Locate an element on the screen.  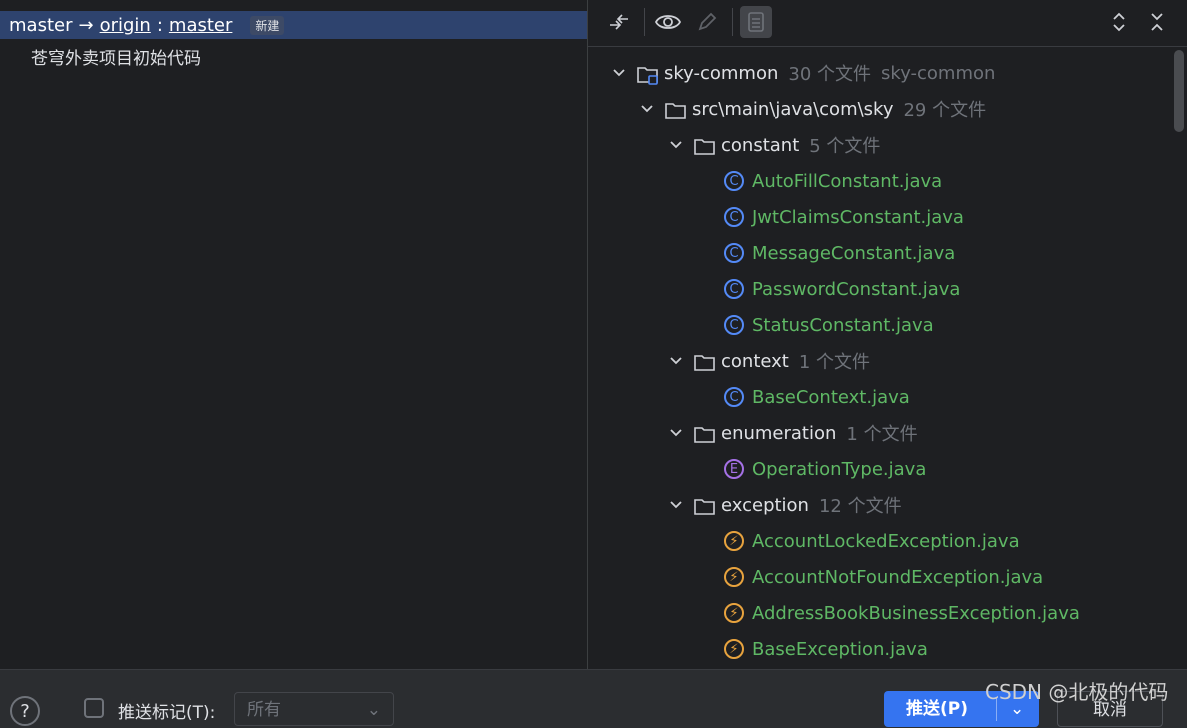
node-name: src\main\java\com\sky is located at coordinates (793, 109).